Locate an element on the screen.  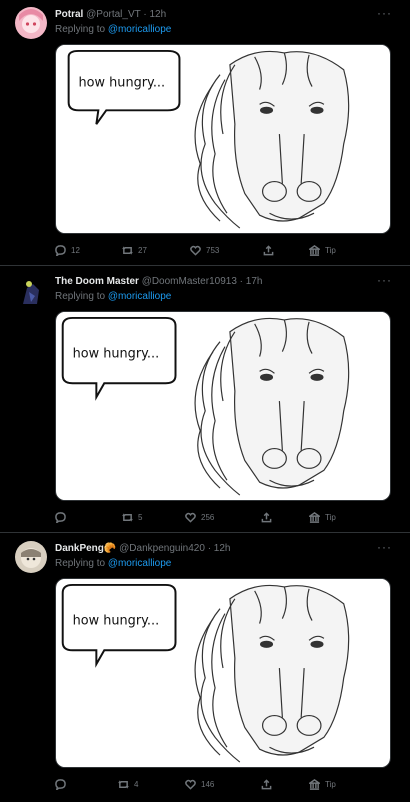
user-handle: @DoomMaster10913 is located at coordinates (189, 281).